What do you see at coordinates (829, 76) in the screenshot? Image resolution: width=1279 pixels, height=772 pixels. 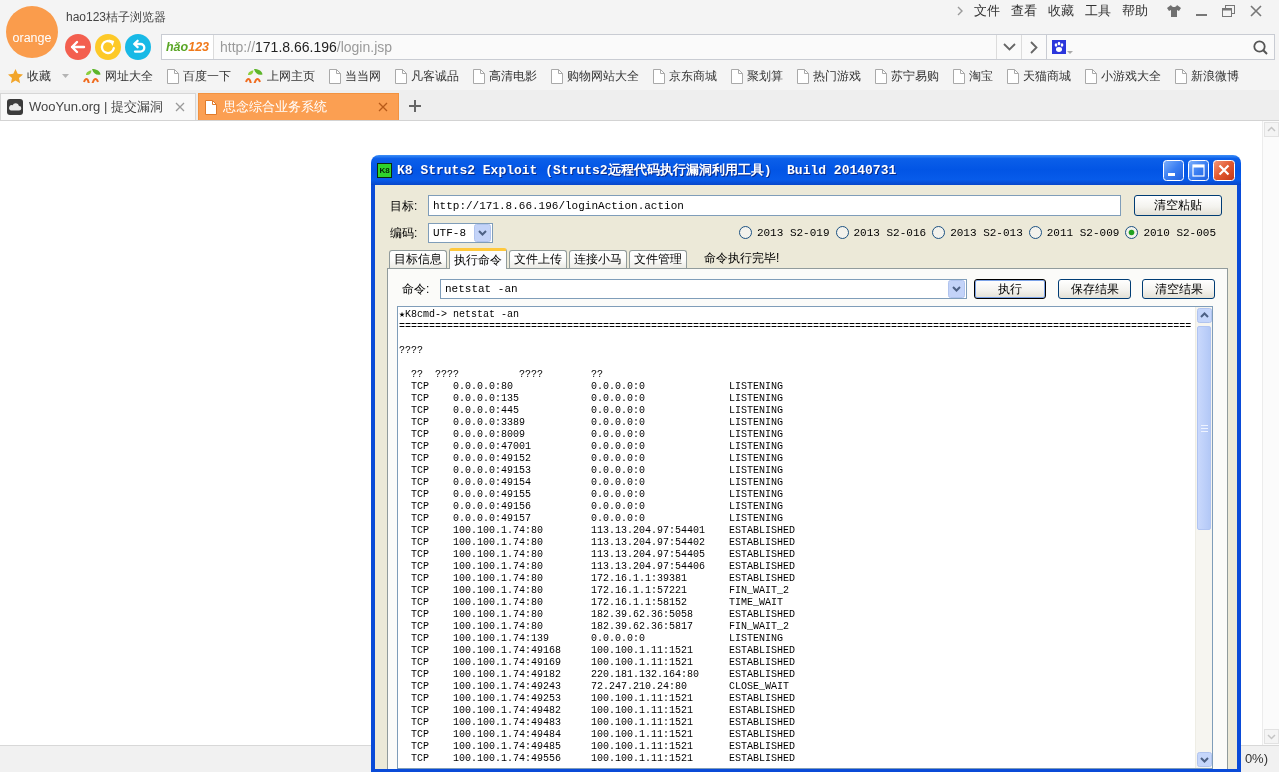 I see `bookmark-link: 热门游戏` at bounding box center [829, 76].